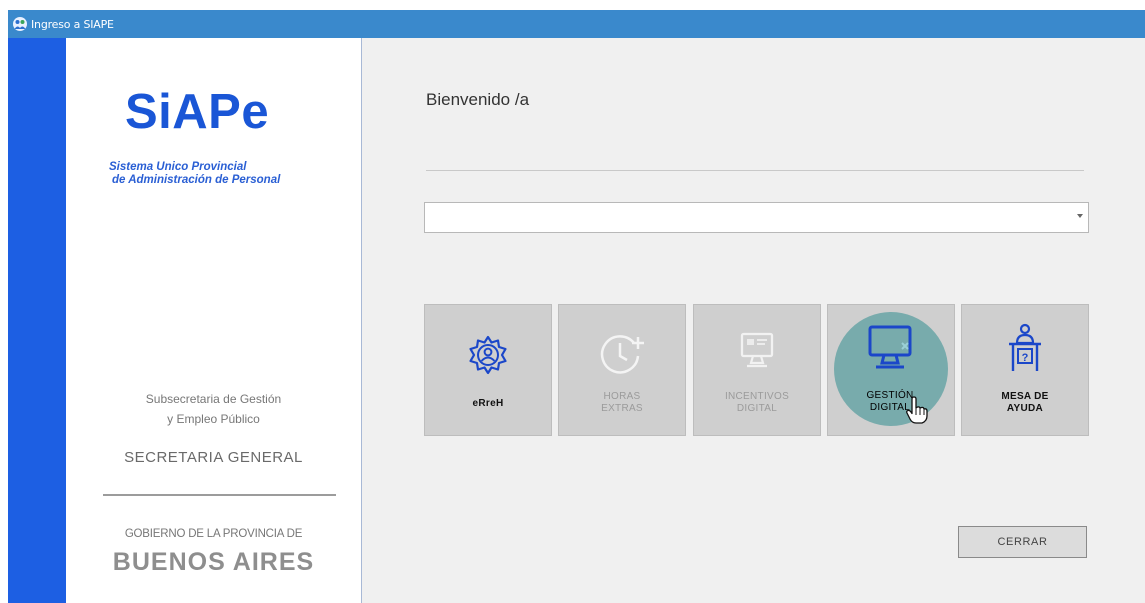  Describe the element at coordinates (213, 457) in the screenshot. I see `secretaria-general: SECRETARIA GENERAL` at that location.